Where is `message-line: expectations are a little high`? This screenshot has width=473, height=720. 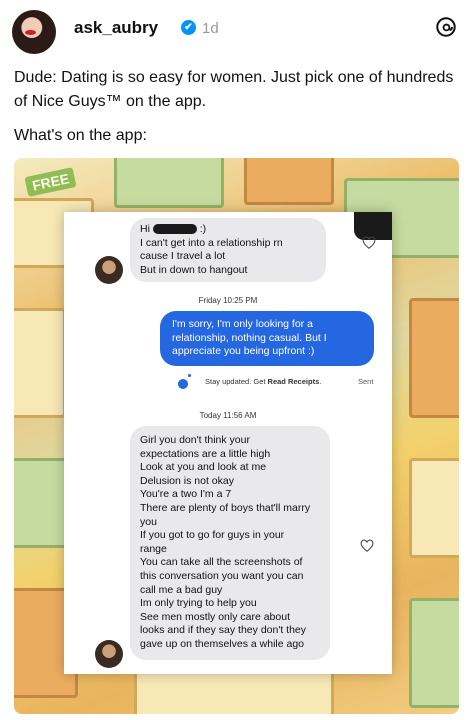
message-line: expectations are a little high is located at coordinates (205, 453).